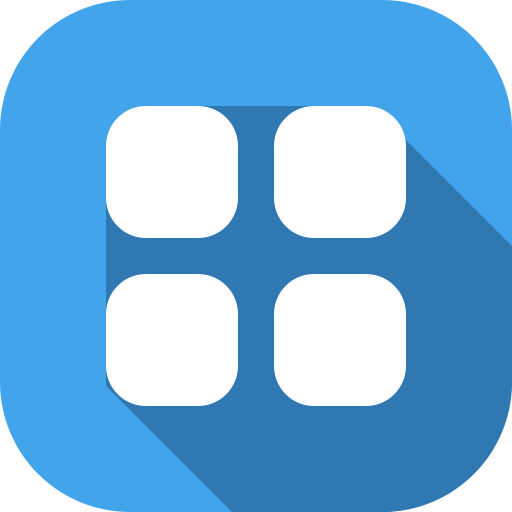 The image size is (512, 512). Describe the element at coordinates (172, 172) in the screenshot. I see `tile-top-left` at that location.